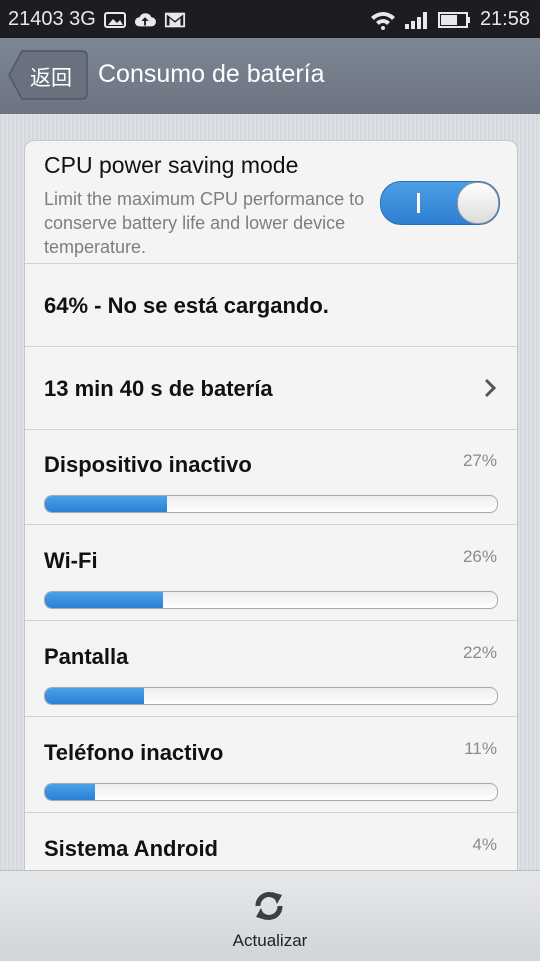 The height and width of the screenshot is (961, 540). I want to click on usage-item-name: Teléfono inactivo, so click(134, 752).